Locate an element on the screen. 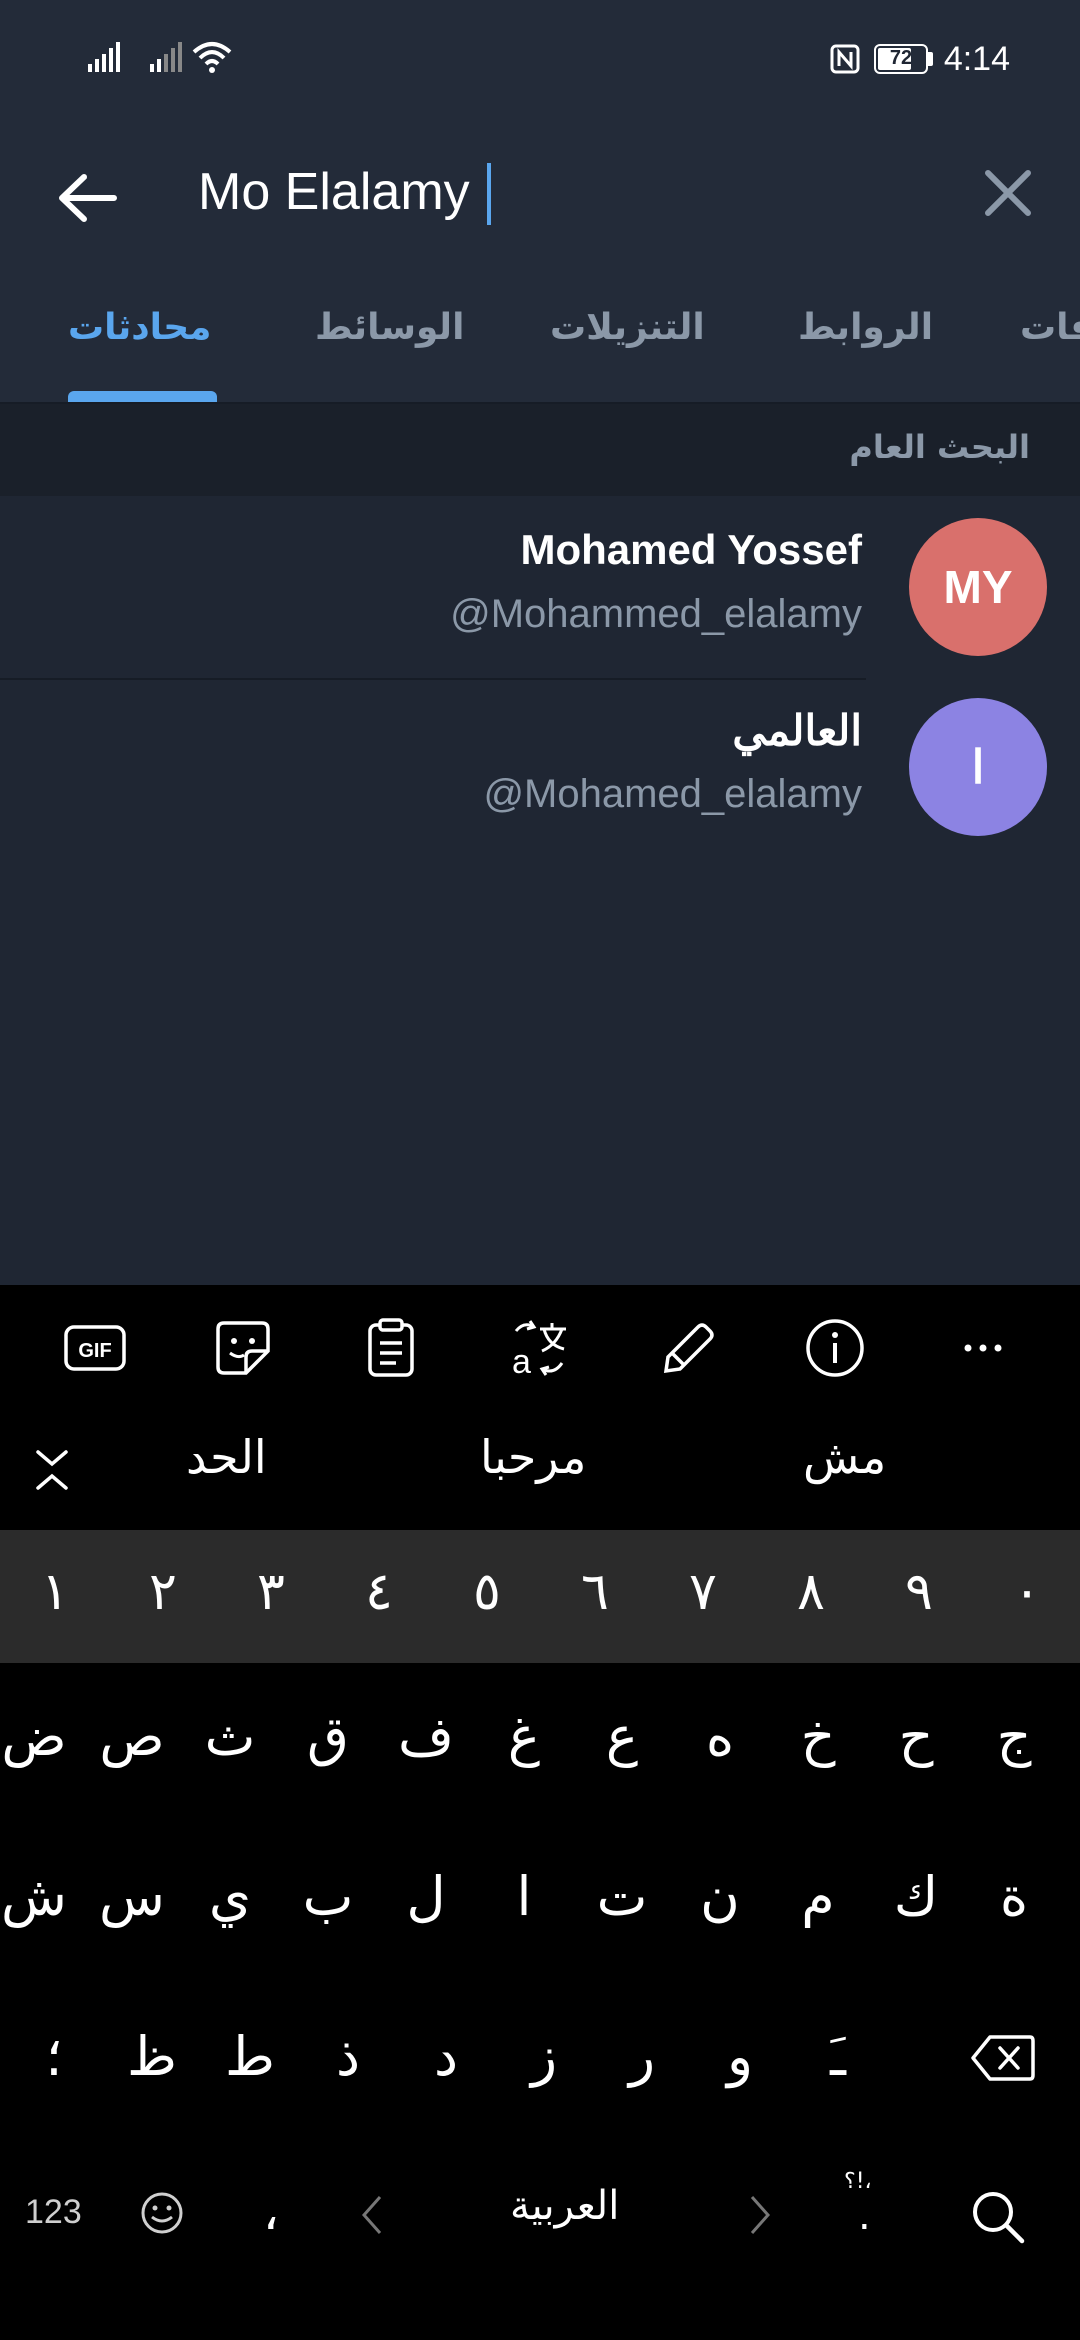 The image size is (1080, 2340). avatar: MY is located at coordinates (978, 587).